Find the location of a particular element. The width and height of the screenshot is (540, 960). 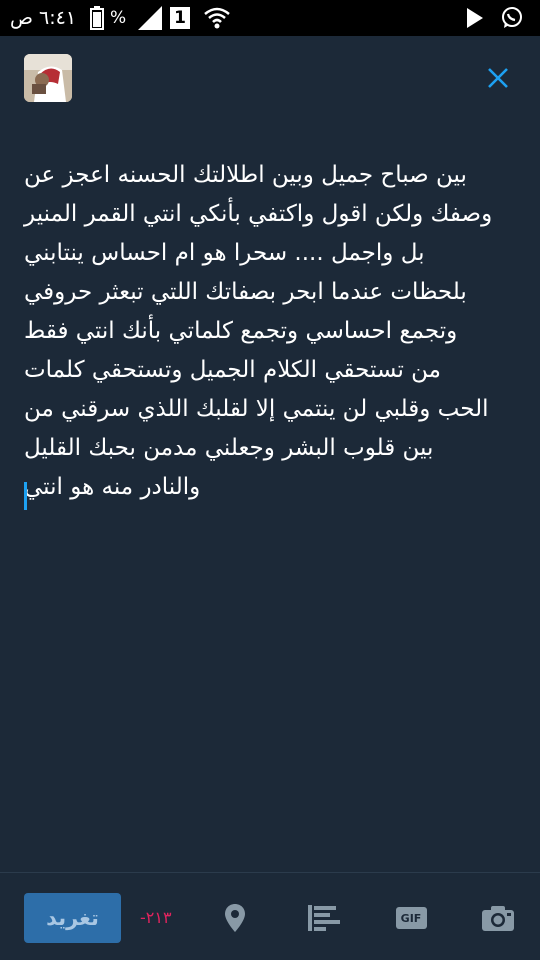

poll-icon is located at coordinates (324, 918).